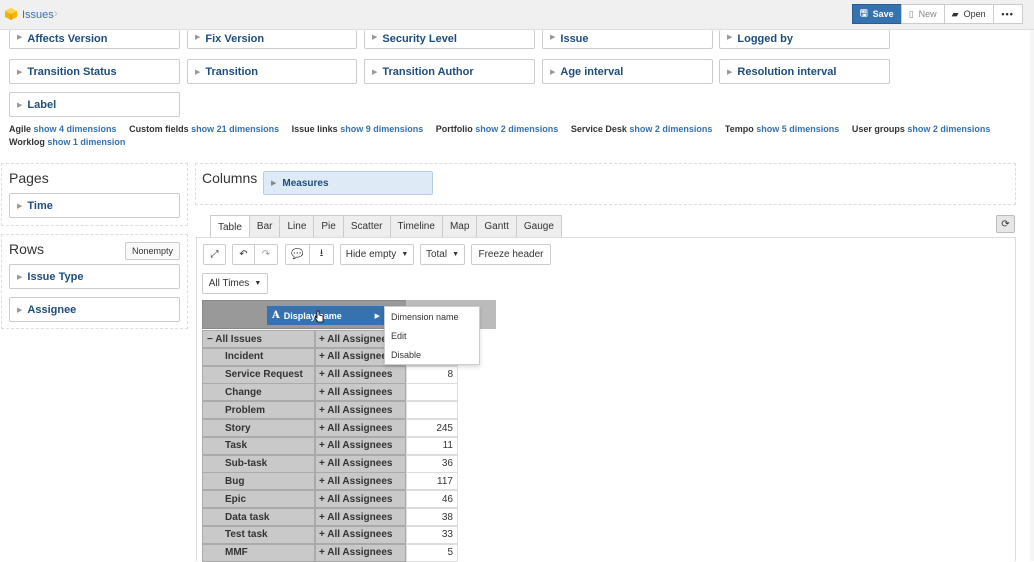 The image size is (1034, 562). Describe the element at coordinates (94, 276) in the screenshot. I see `rows-item-issue-type: ▶ Issue Type` at that location.